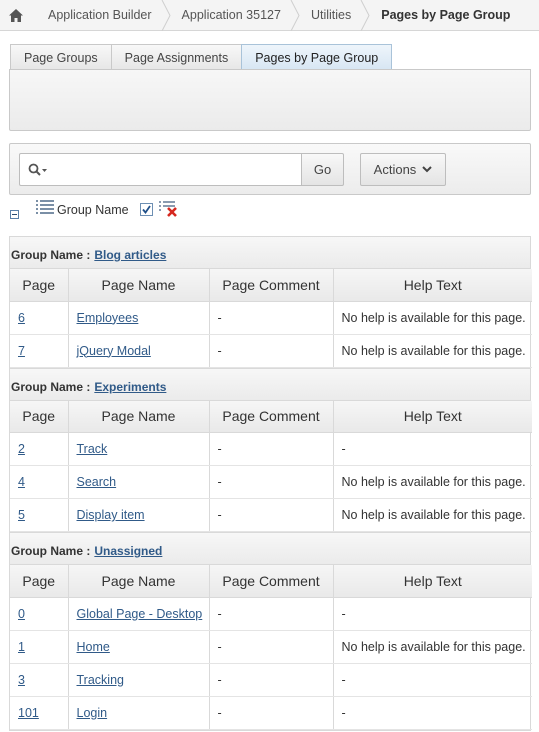 The image size is (539, 732). Describe the element at coordinates (322, 169) in the screenshot. I see `go-button: Go` at that location.